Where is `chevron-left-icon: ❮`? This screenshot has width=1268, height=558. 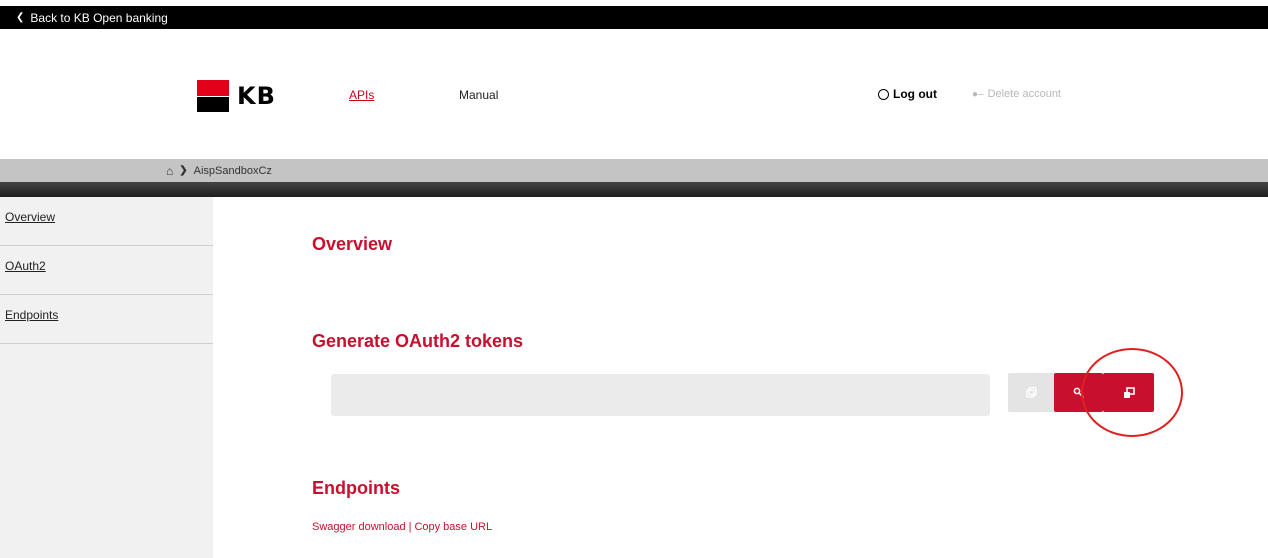
chevron-left-icon: ❮ is located at coordinates (20, 17).